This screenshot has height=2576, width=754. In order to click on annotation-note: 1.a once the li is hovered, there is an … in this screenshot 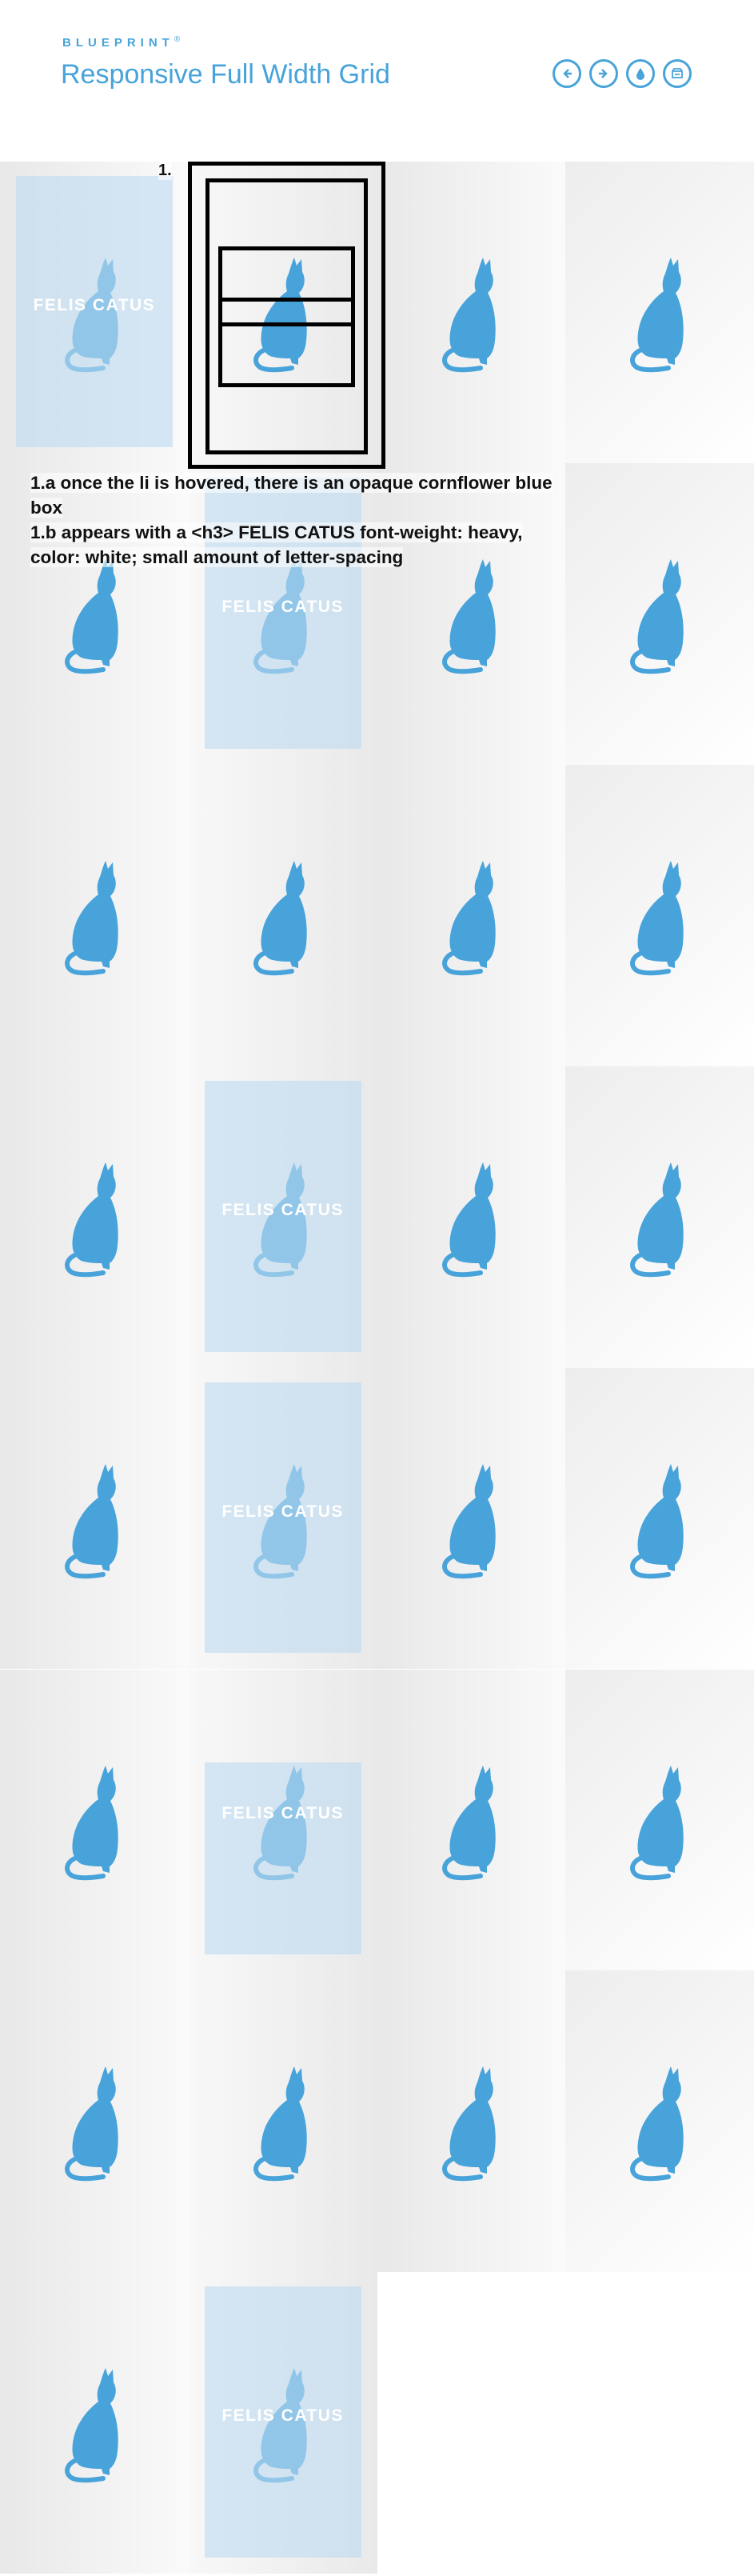, I will do `click(318, 520)`.